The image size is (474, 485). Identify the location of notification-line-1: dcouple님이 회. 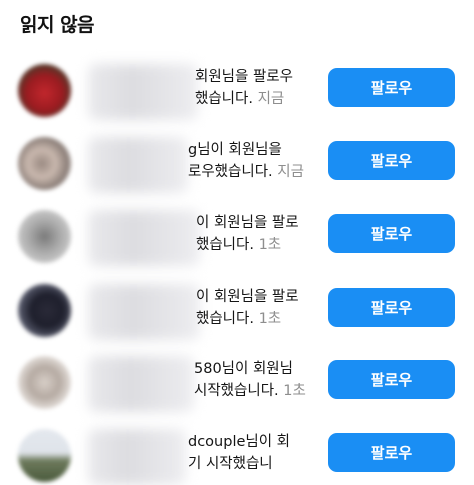
(239, 442).